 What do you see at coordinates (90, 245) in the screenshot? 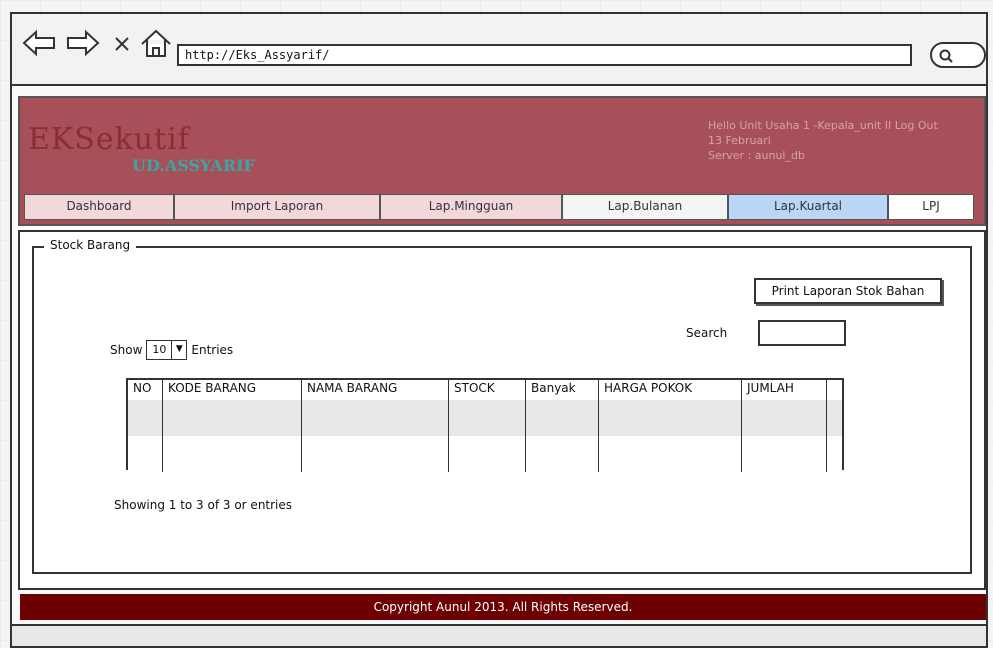
I see `panel-legend: Stock Barang` at bounding box center [90, 245].